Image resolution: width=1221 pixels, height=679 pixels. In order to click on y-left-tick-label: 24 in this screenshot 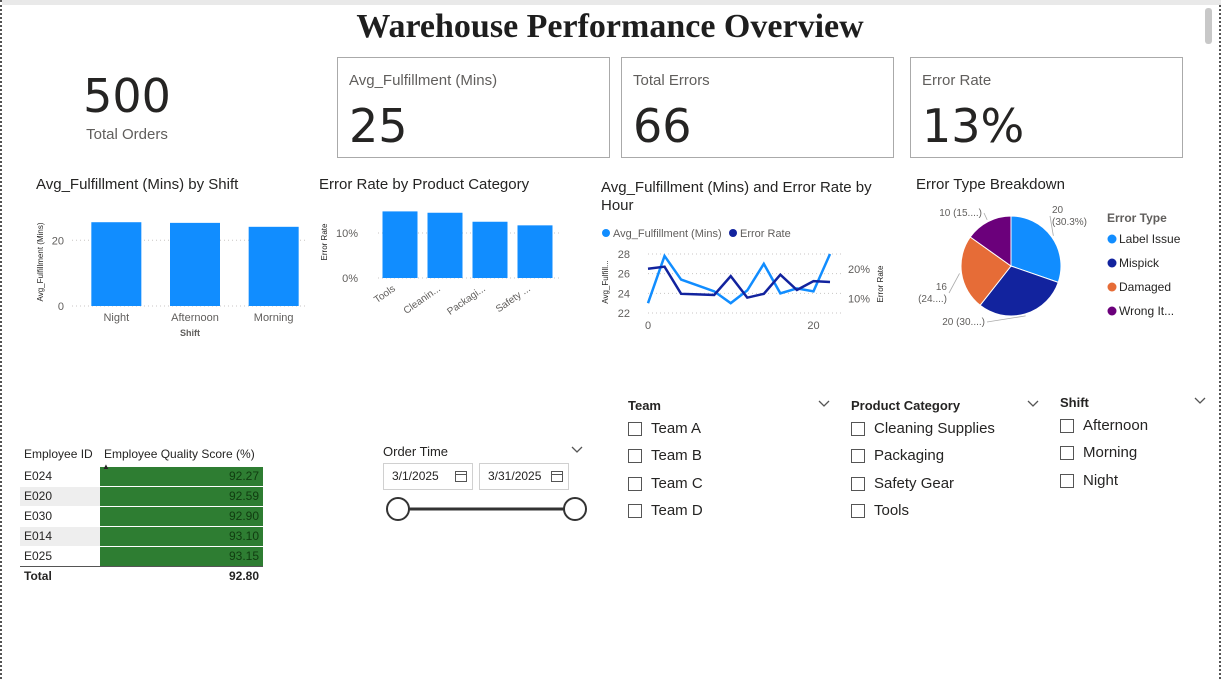, I will do `click(624, 294)`.